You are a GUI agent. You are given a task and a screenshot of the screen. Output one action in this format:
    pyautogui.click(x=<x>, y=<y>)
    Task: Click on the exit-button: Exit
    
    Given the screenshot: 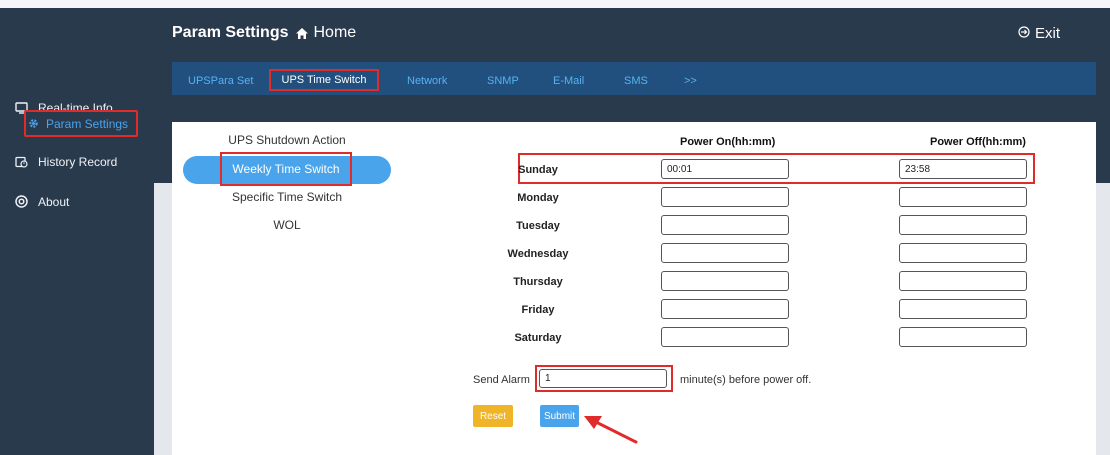 What is the action you would take?
    pyautogui.click(x=1039, y=33)
    